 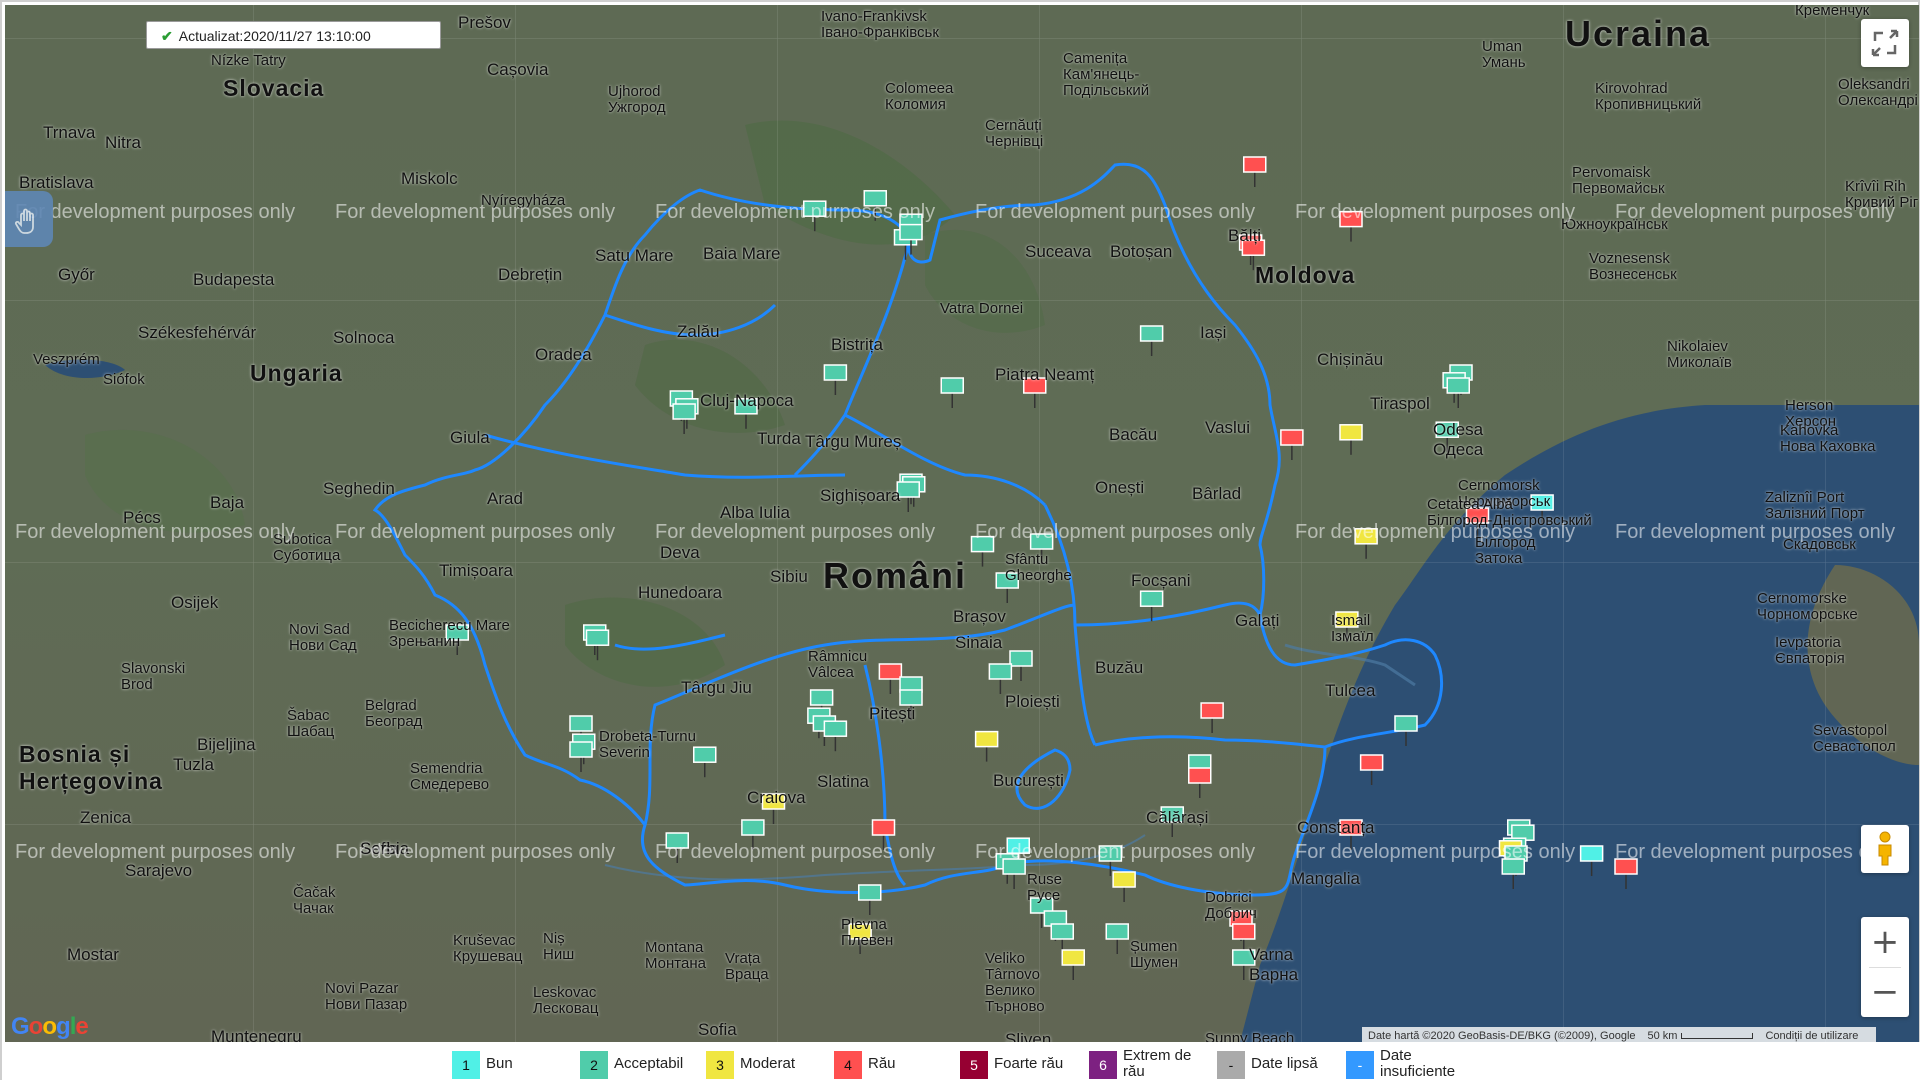 What do you see at coordinates (1154, 954) in the screenshot?
I see `city-label-shumen: Șumen Шумен` at bounding box center [1154, 954].